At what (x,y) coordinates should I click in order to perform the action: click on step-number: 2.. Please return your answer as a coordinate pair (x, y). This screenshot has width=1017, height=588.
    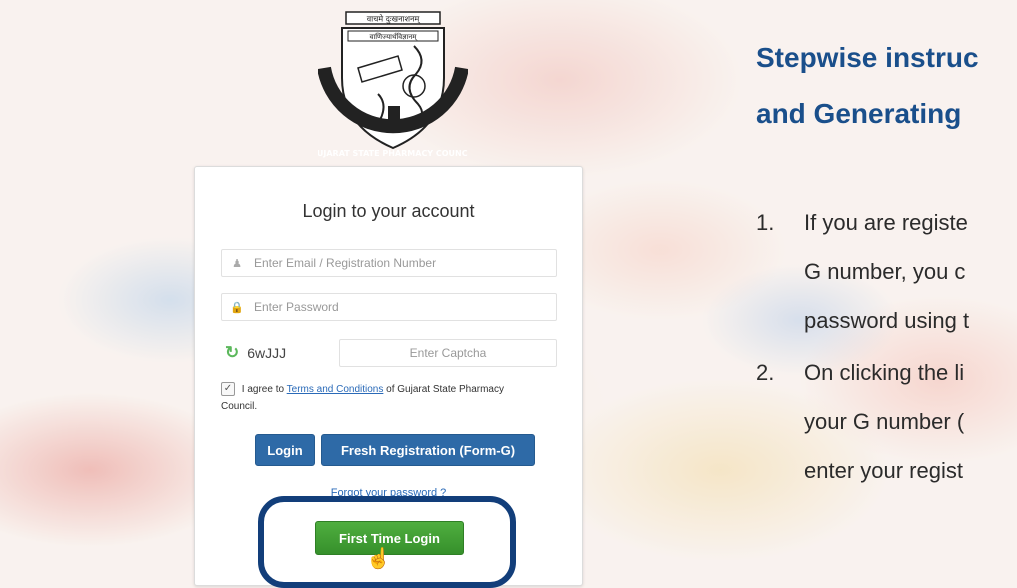
    Looking at the image, I should click on (765, 372).